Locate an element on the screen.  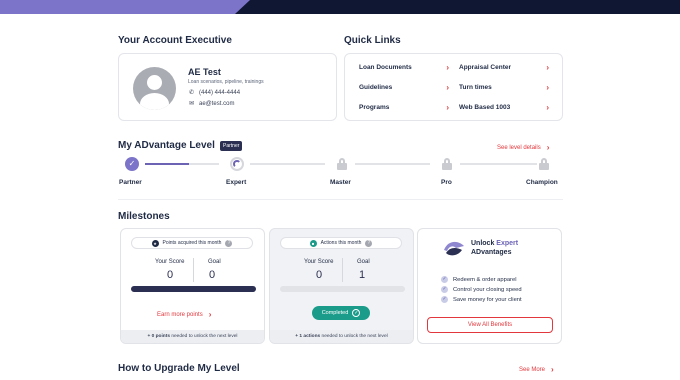
quick-link-label: Appraisal Center is located at coordinates (485, 67).